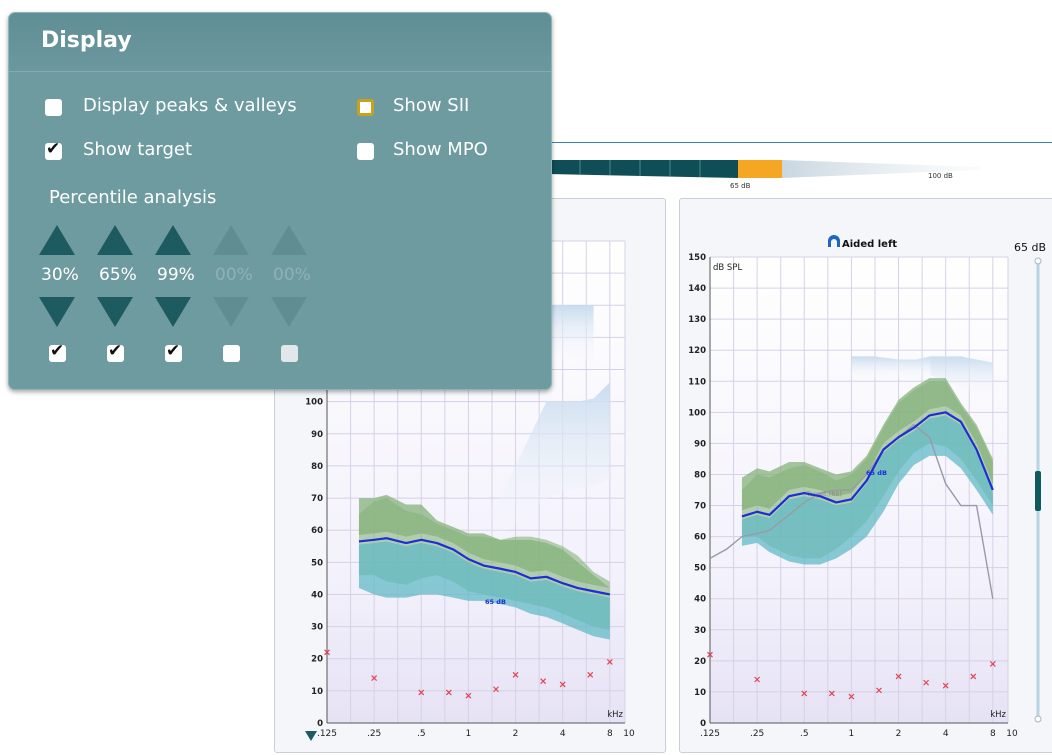 This screenshot has height=755, width=1052. Describe the element at coordinates (1038, 261) in the screenshot. I see `level-slider-top` at that location.